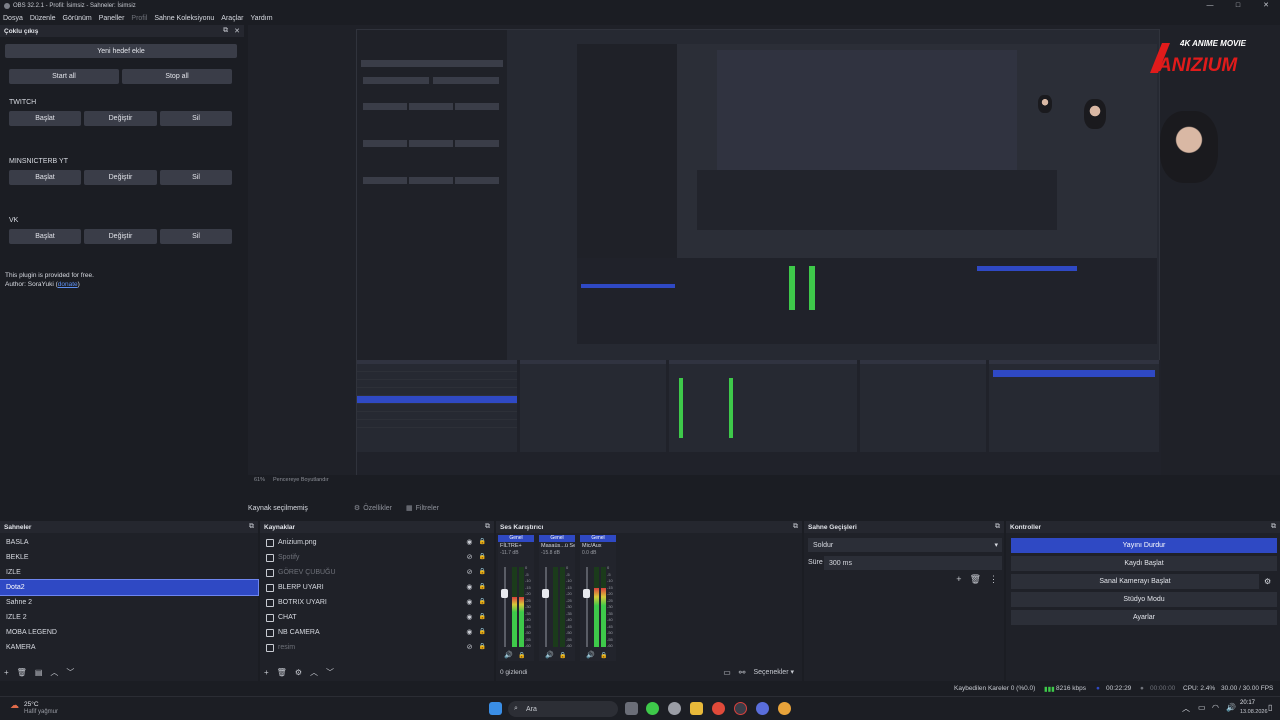 The height and width of the screenshot is (720, 1280). Describe the element at coordinates (43, 18) in the screenshot. I see `menu-edit: Düzenle` at that location.